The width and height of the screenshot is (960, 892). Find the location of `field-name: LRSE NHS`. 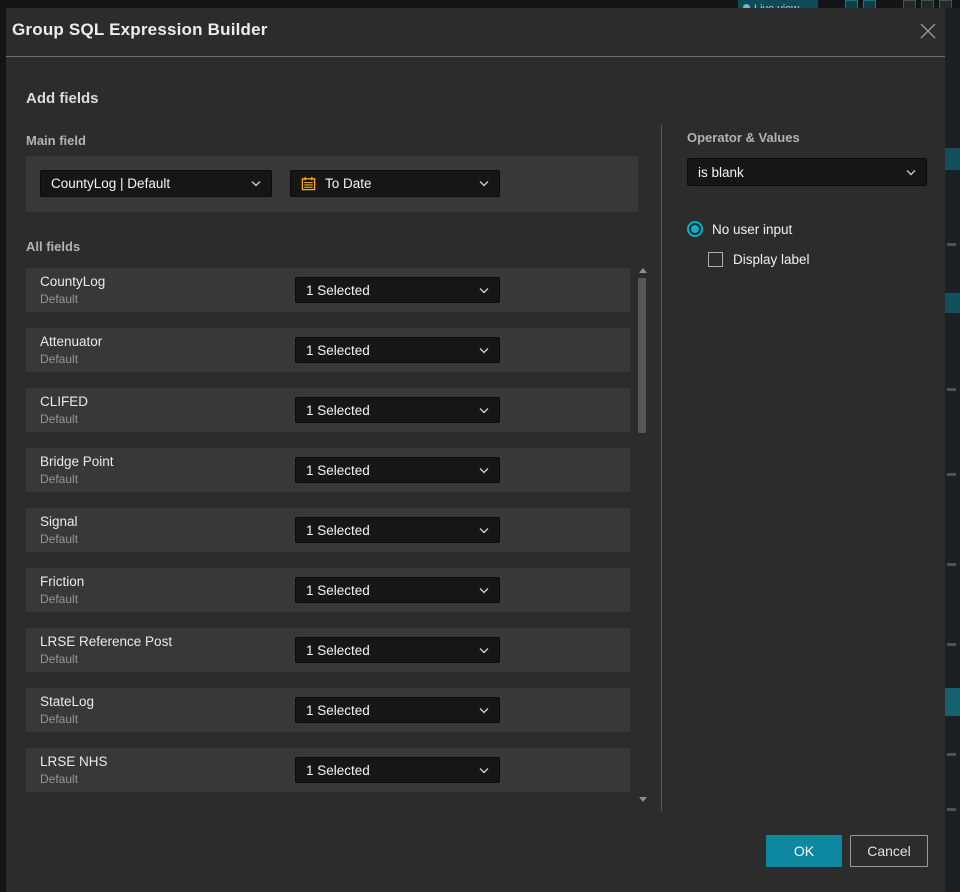

field-name: LRSE NHS is located at coordinates (74, 761).